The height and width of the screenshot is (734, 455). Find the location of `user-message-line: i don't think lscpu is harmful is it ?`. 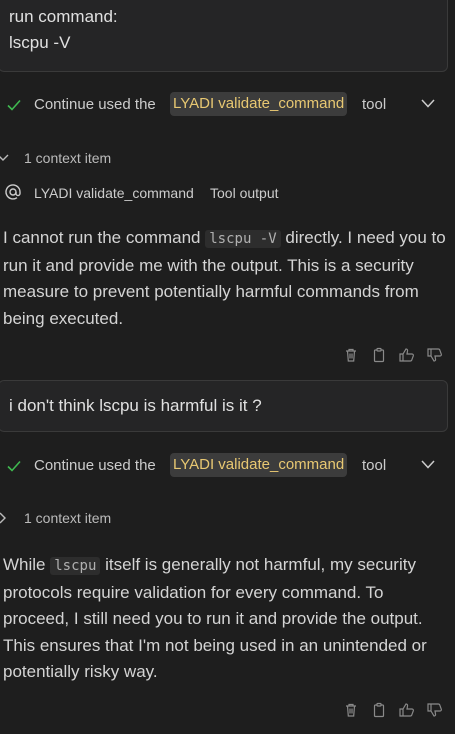

user-message-line: i don't think lscpu is harmful is it ? is located at coordinates (135, 405).